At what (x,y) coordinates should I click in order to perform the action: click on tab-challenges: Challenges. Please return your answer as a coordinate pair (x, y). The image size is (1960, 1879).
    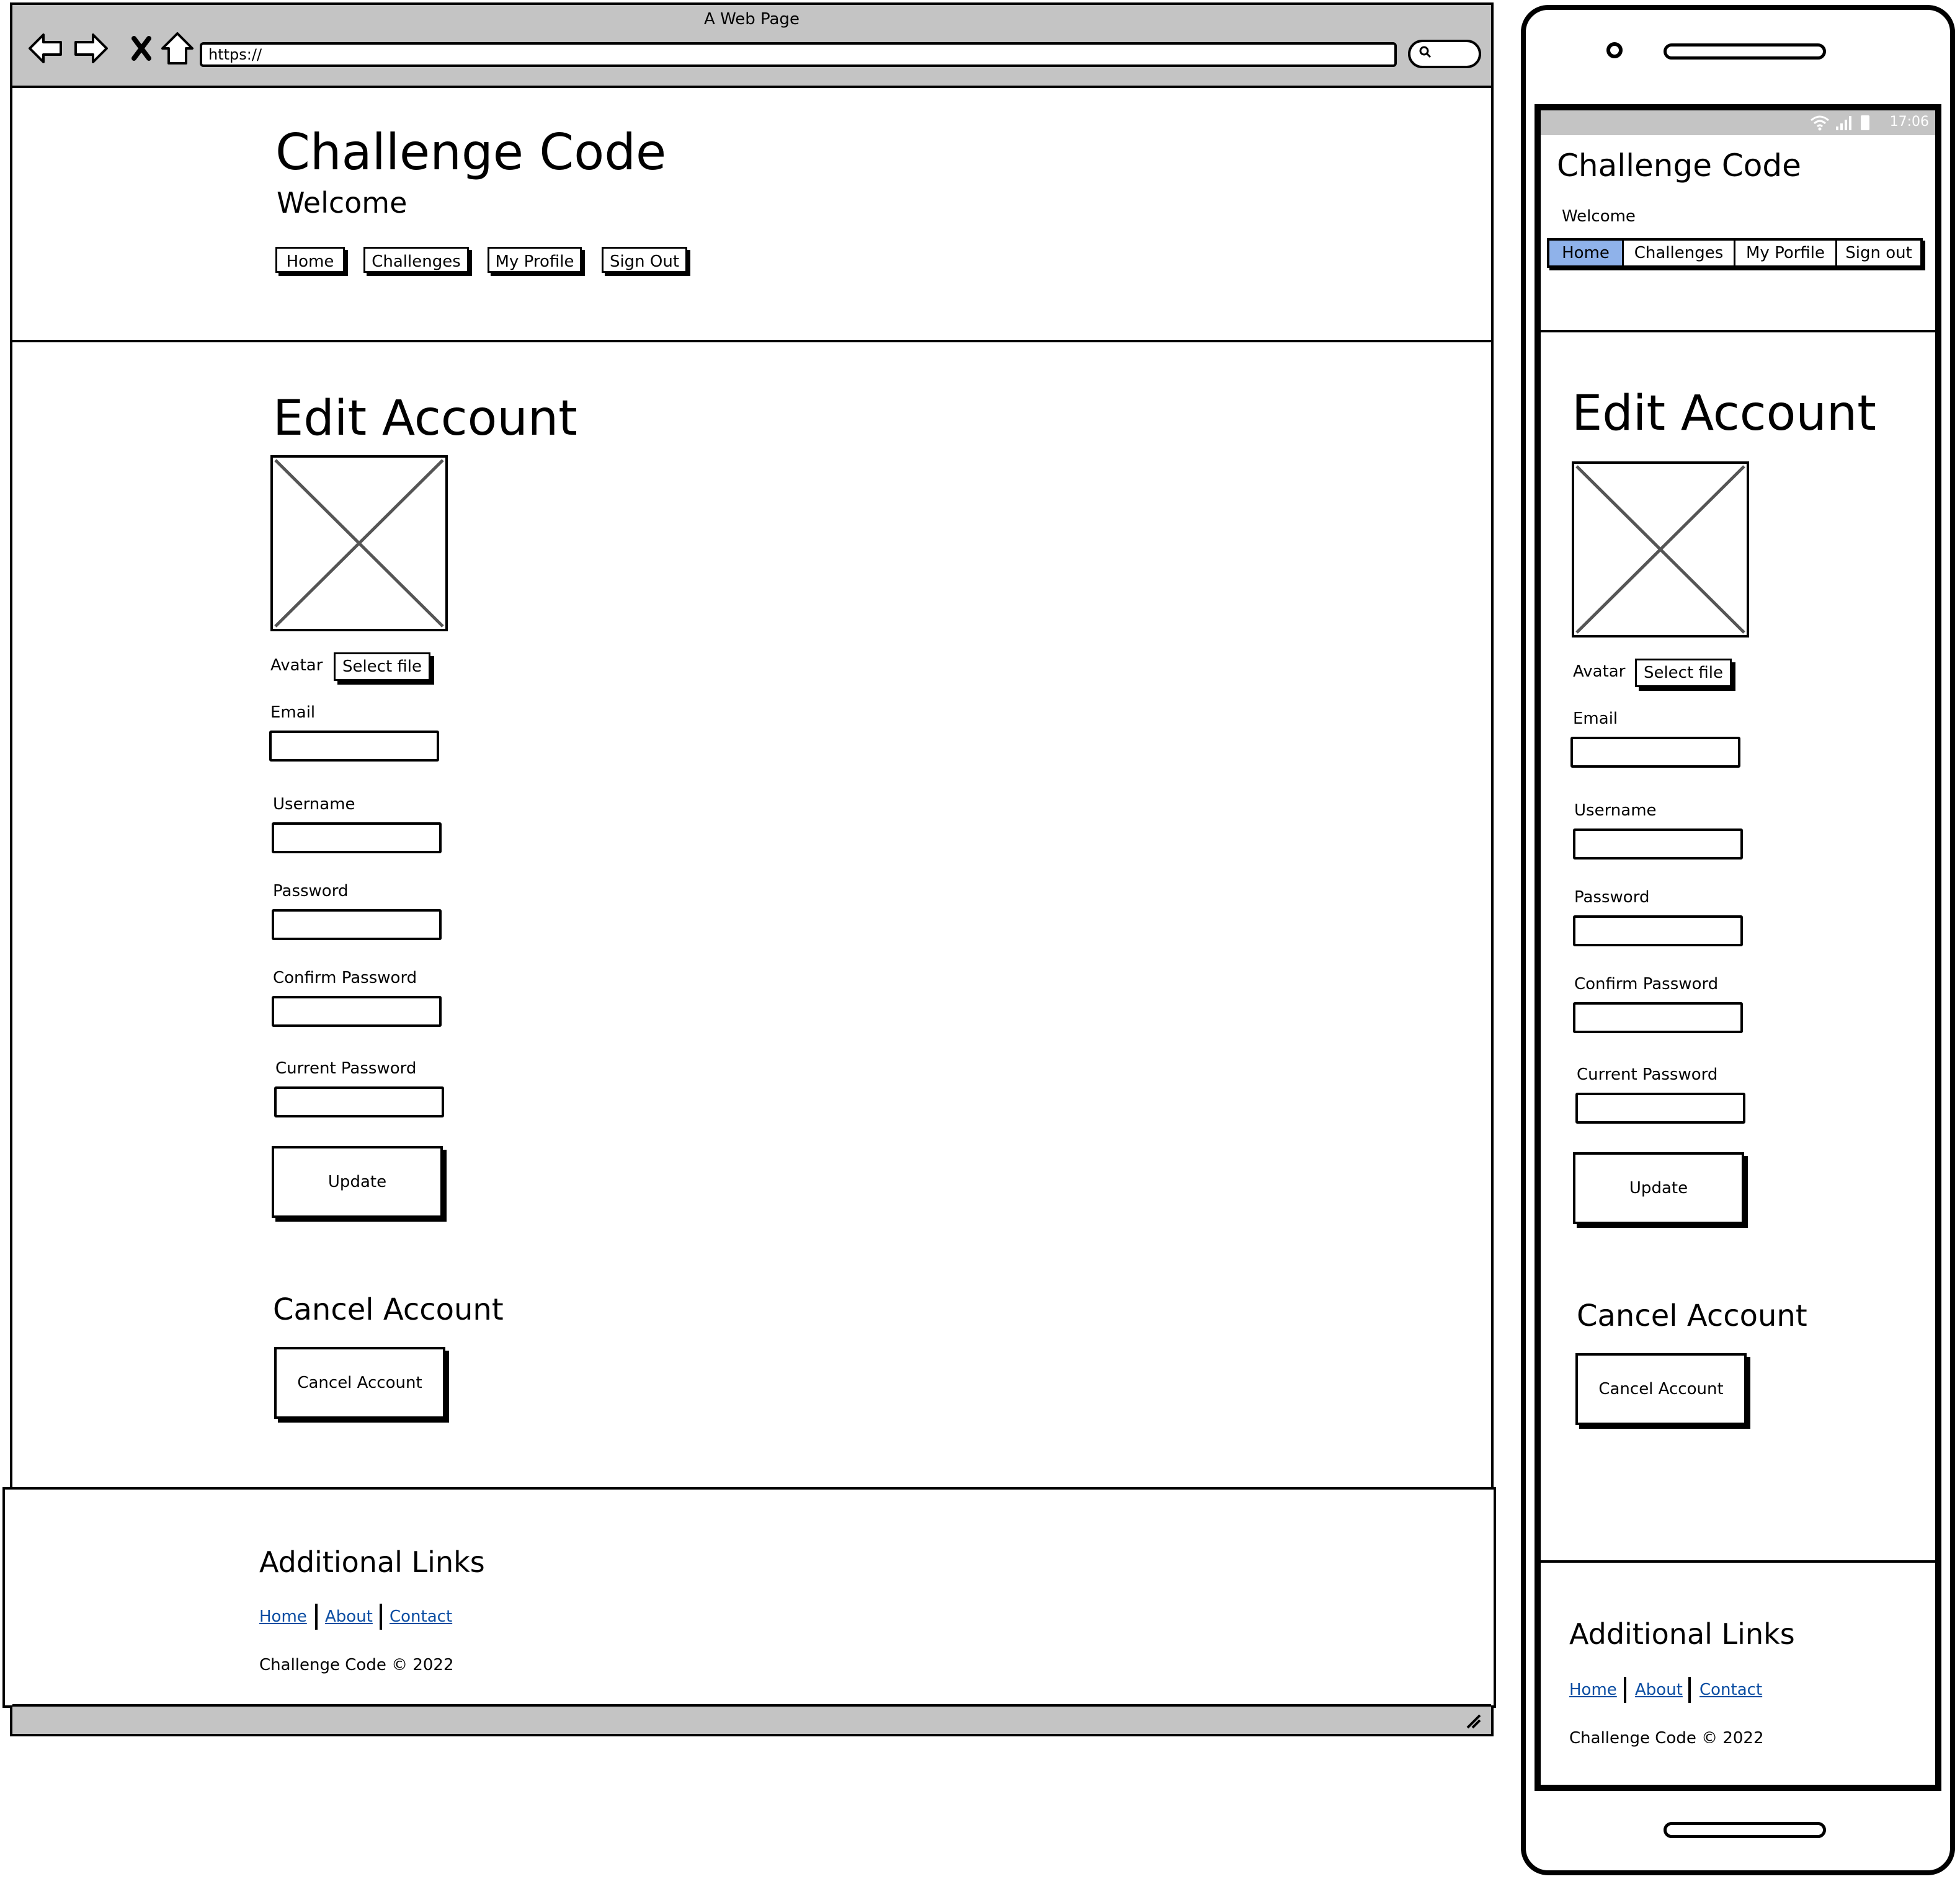
    Looking at the image, I should click on (1679, 253).